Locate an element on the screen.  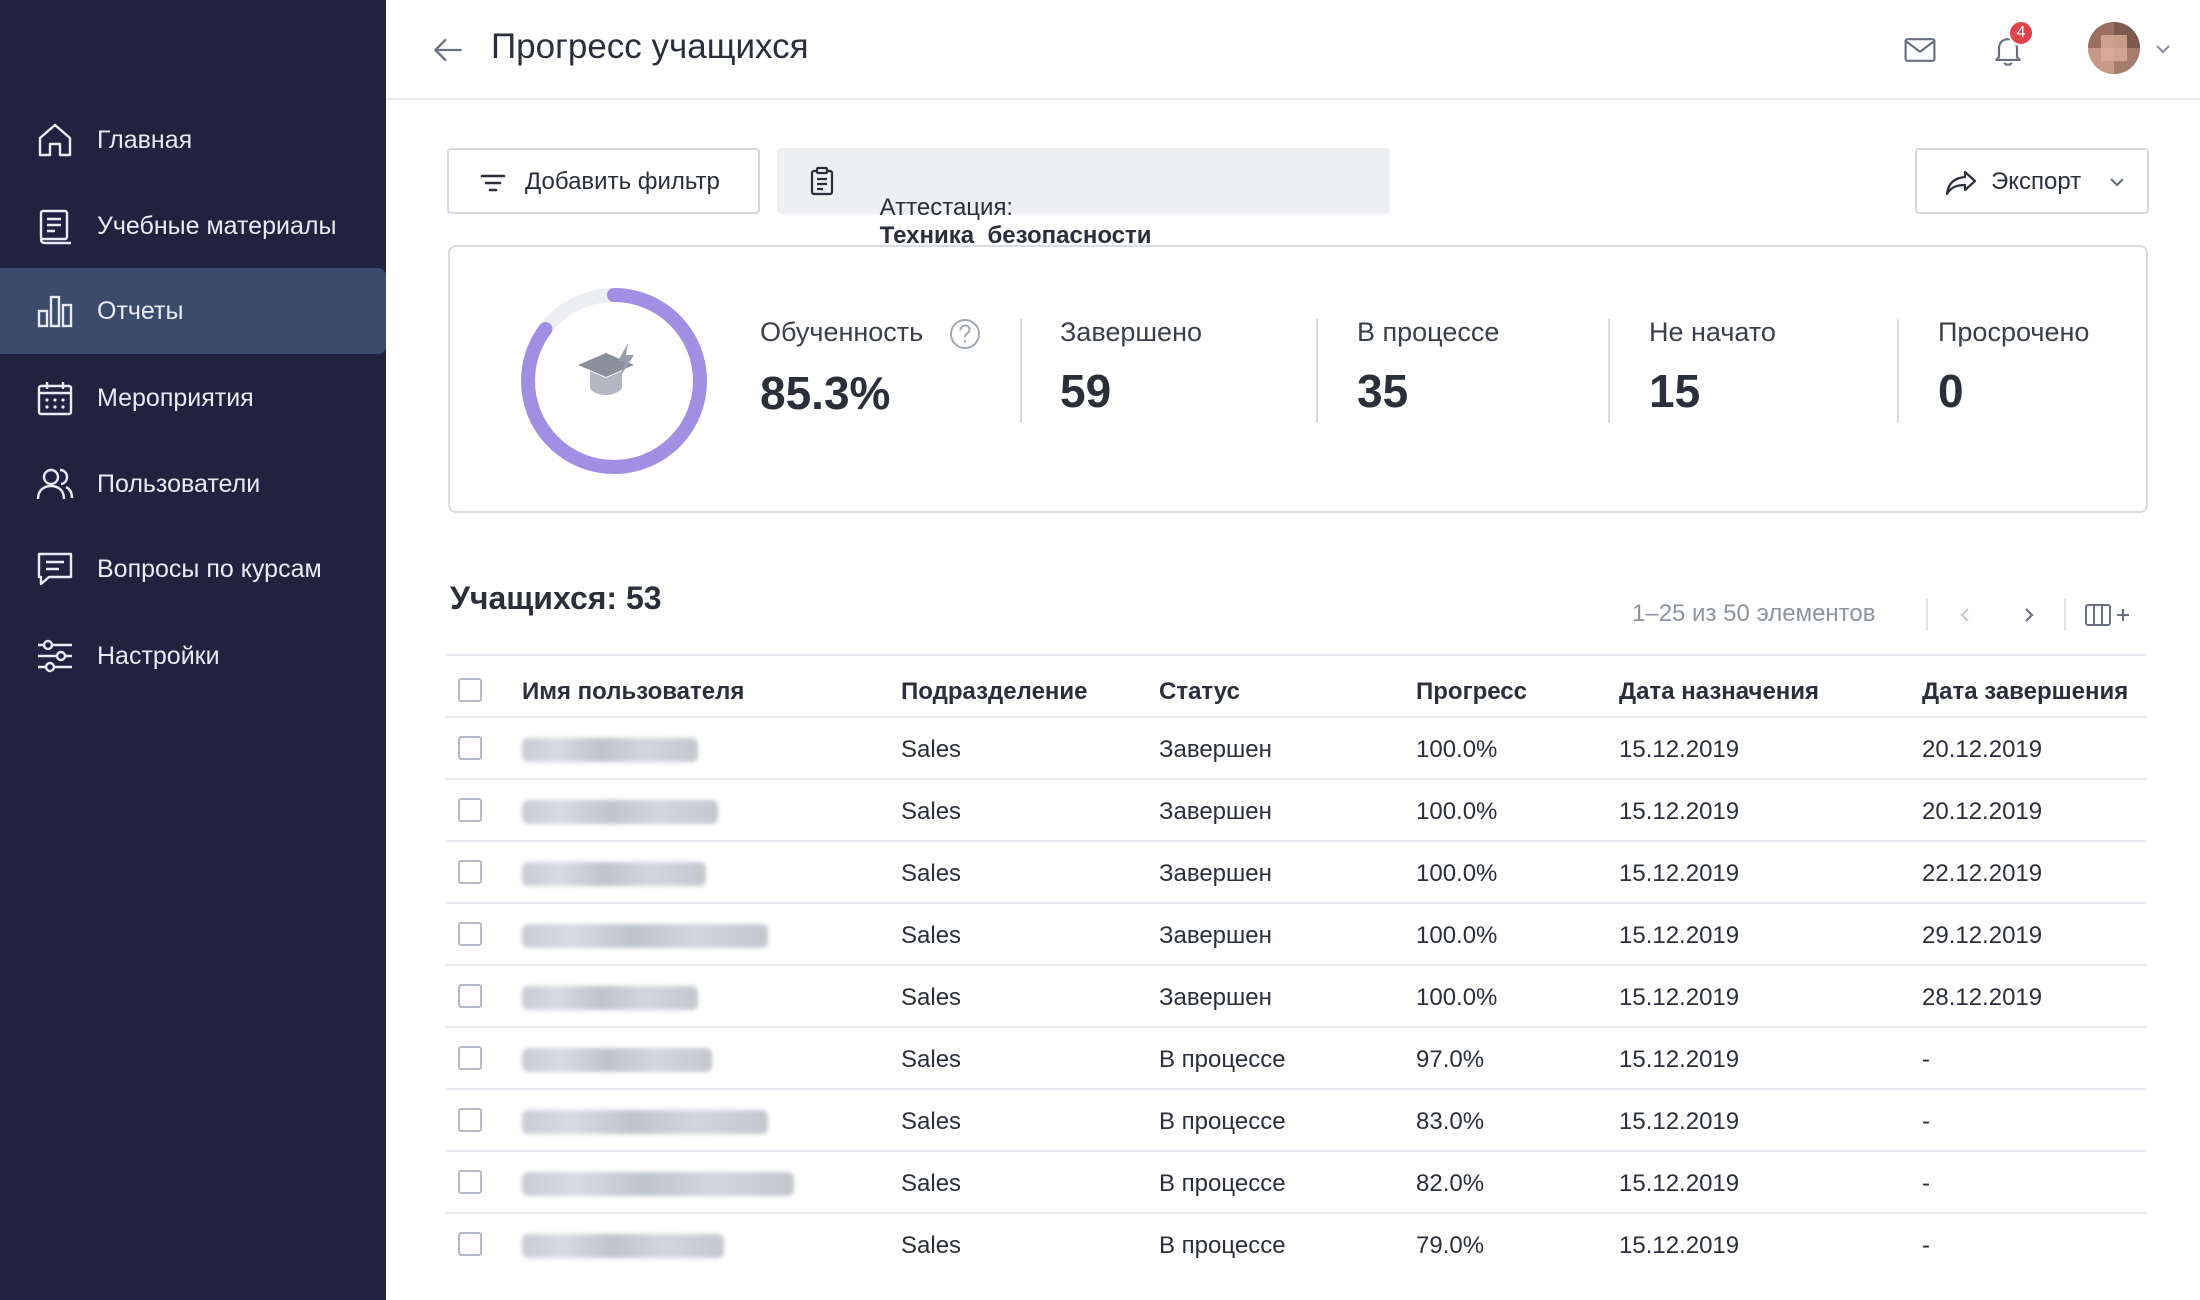
add-filter-label: Добавить фильтр is located at coordinates (622, 181).